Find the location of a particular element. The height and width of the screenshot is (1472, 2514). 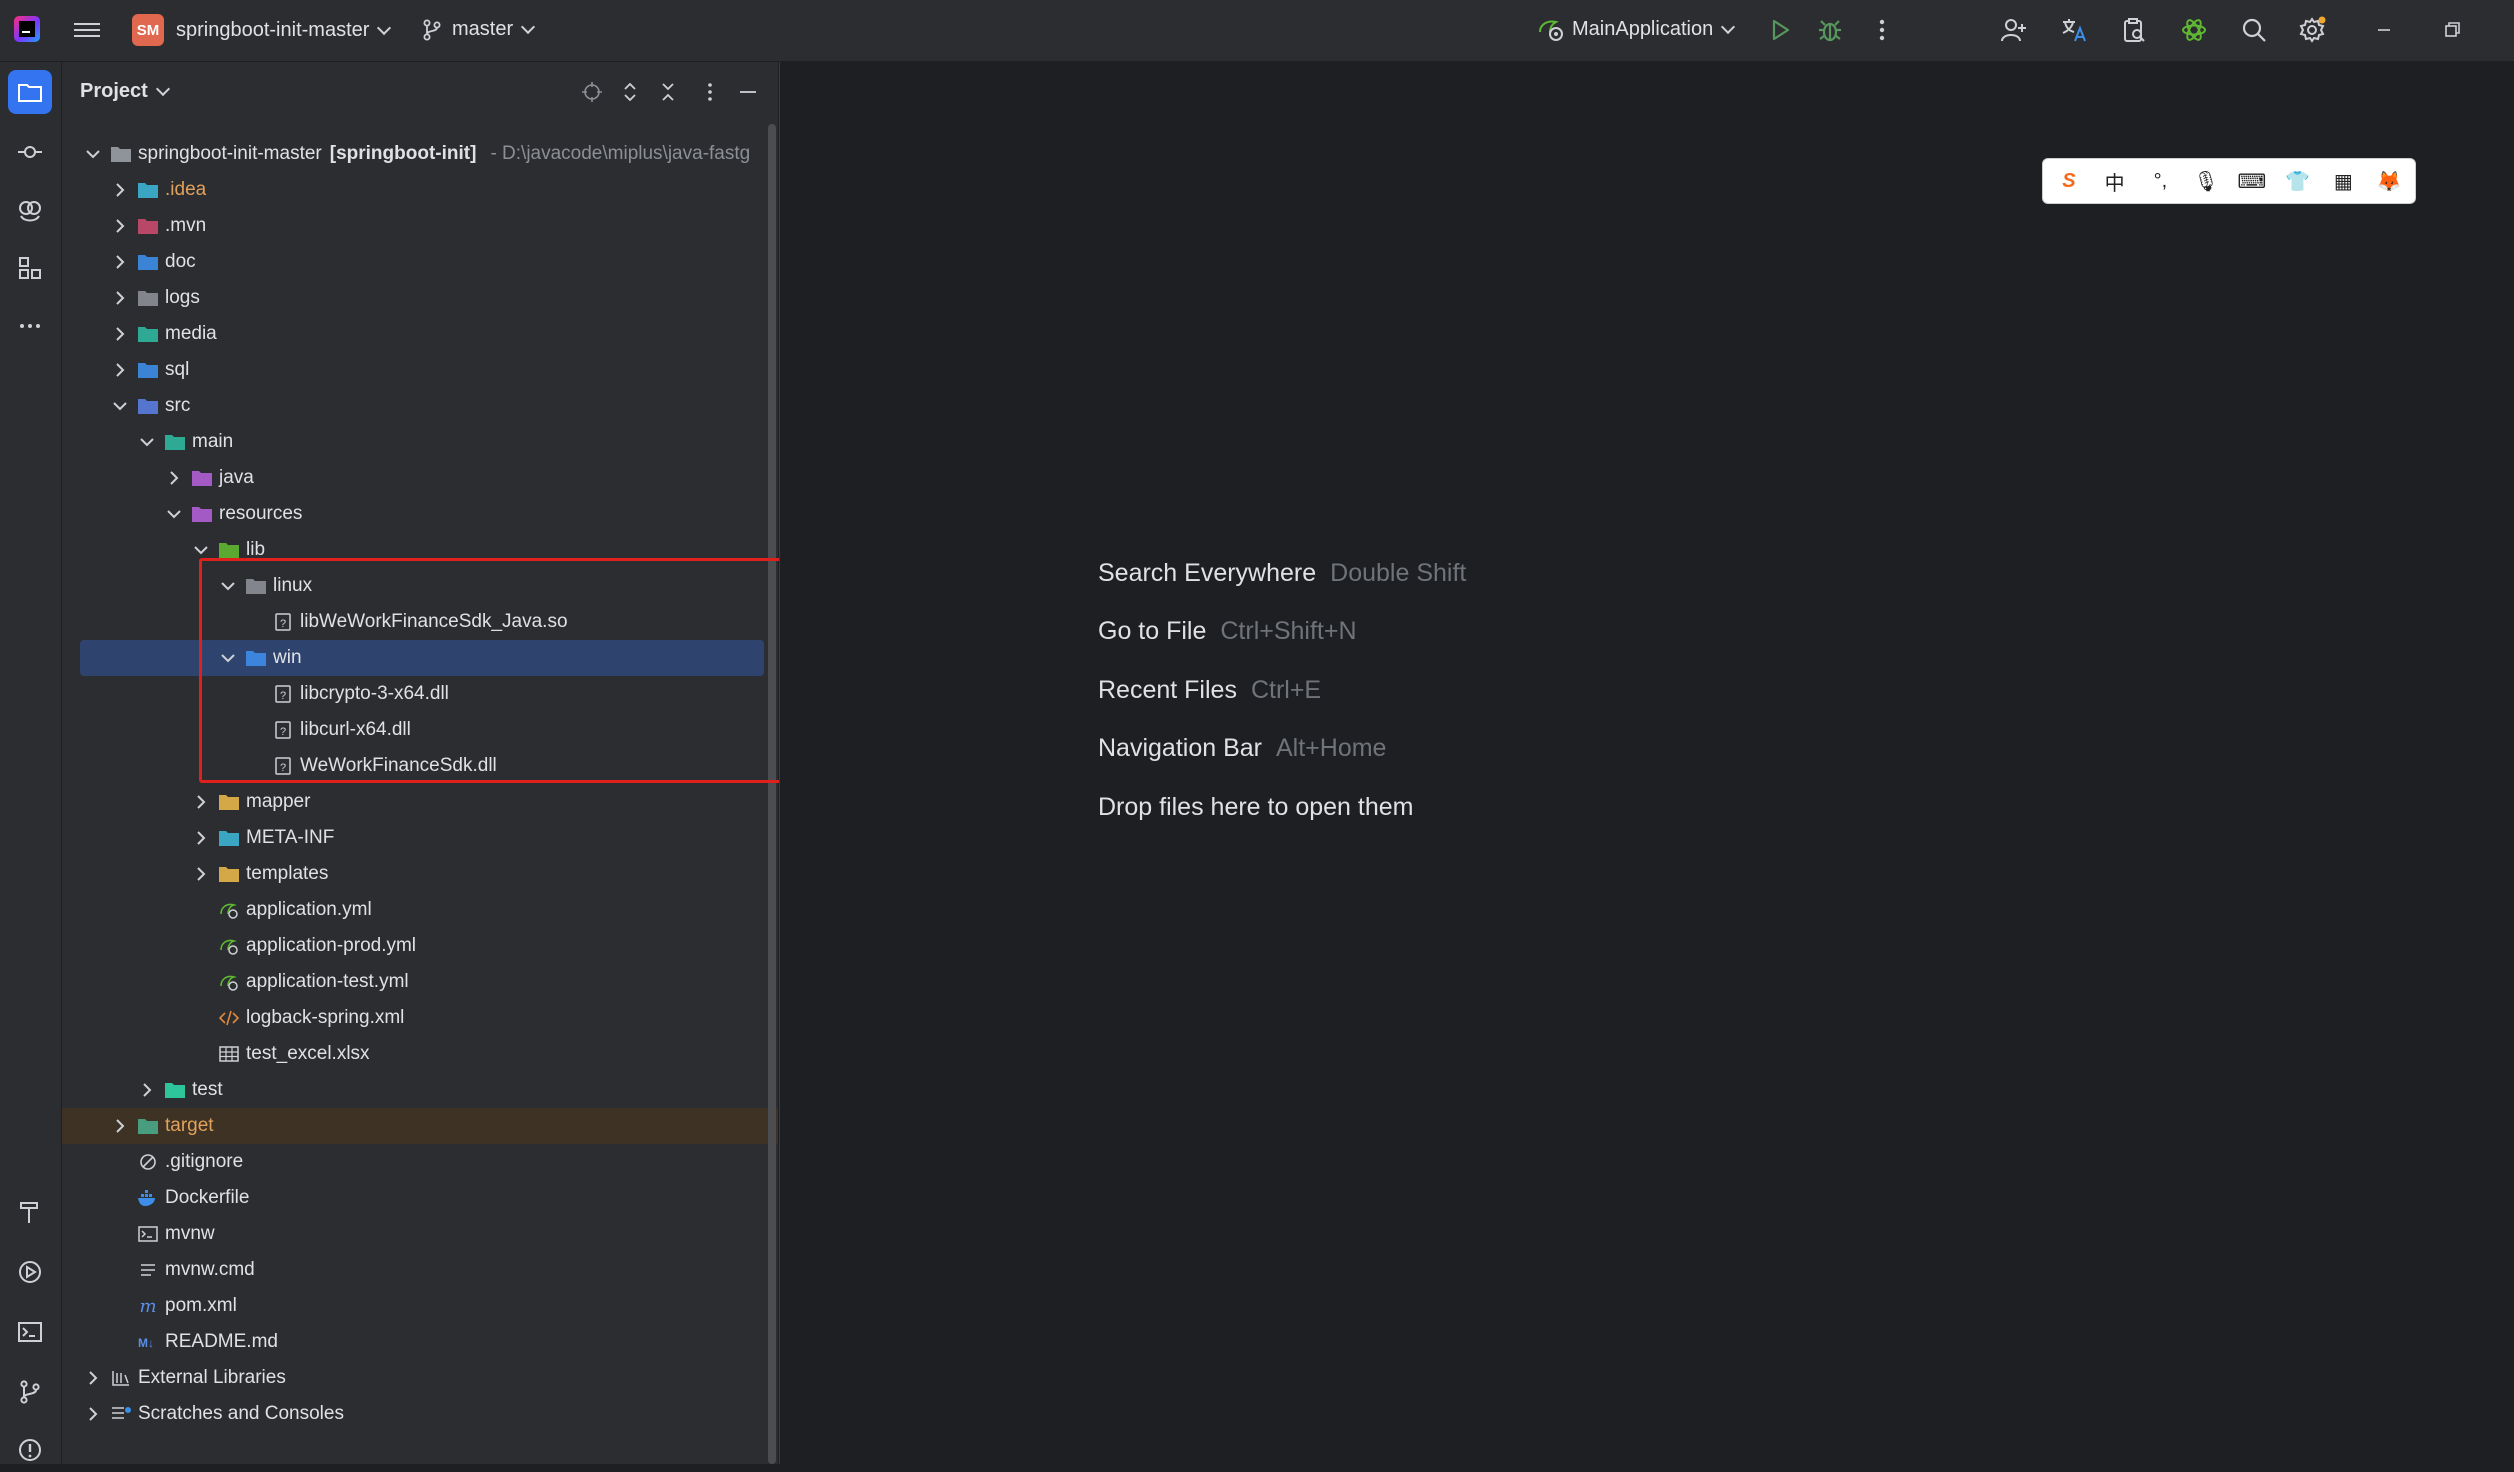

keyboard-icon: ⌨ is located at coordinates (2252, 181).